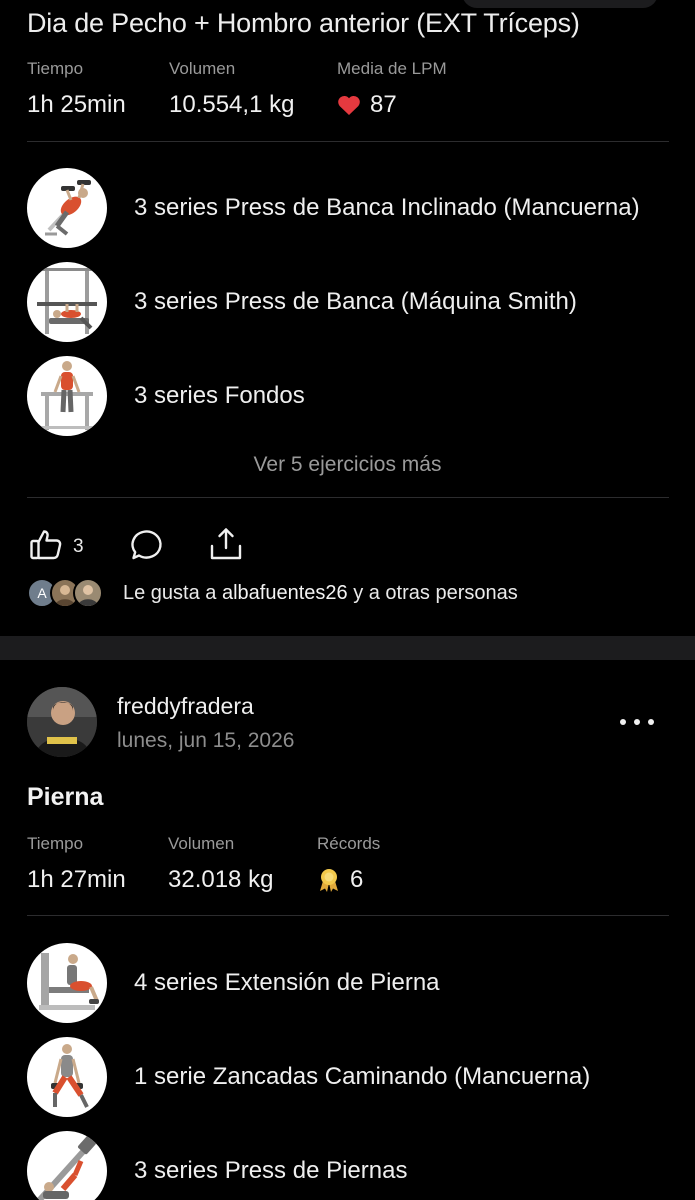 The height and width of the screenshot is (1200, 695). Describe the element at coordinates (76, 879) in the screenshot. I see `stat-value: 1h 27min` at that location.